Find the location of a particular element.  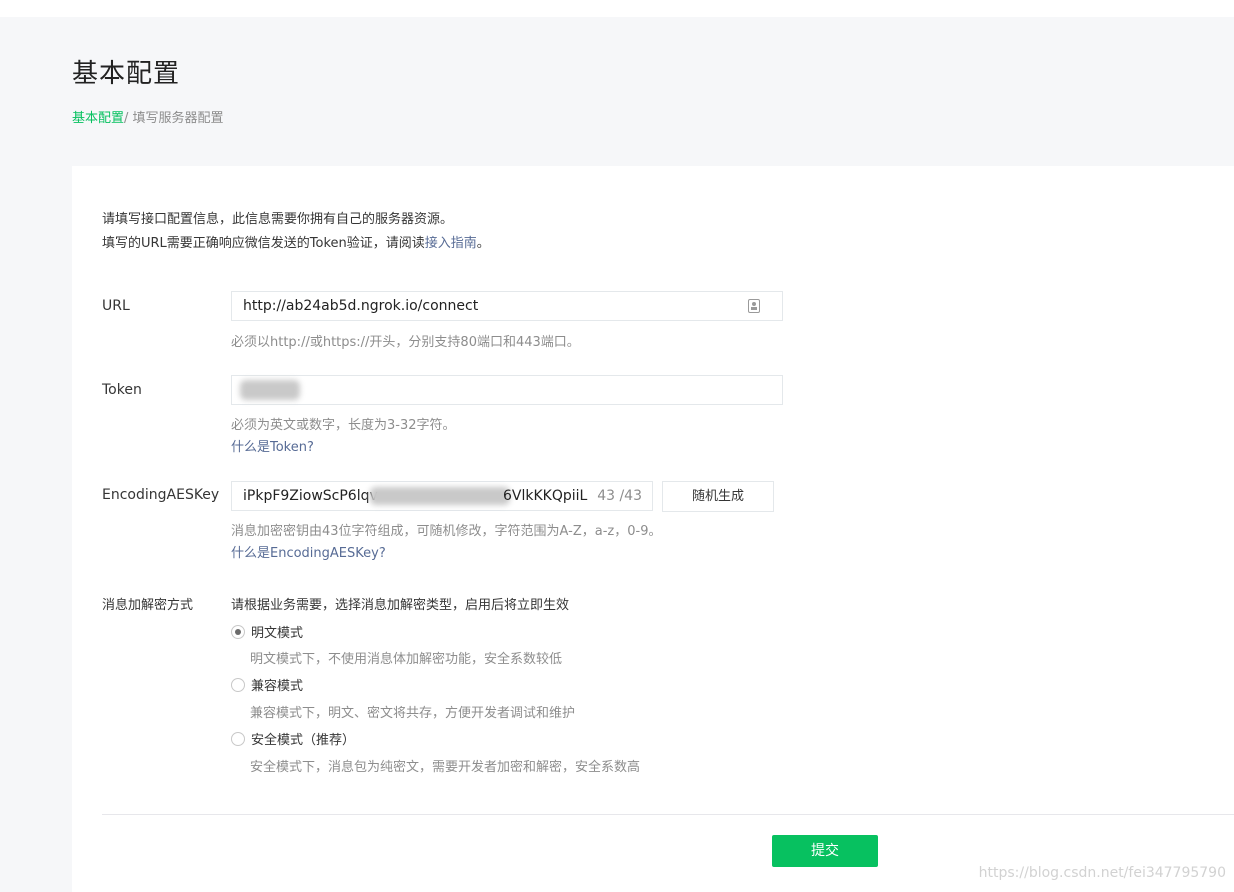

contact-card-icon is located at coordinates (754, 306).